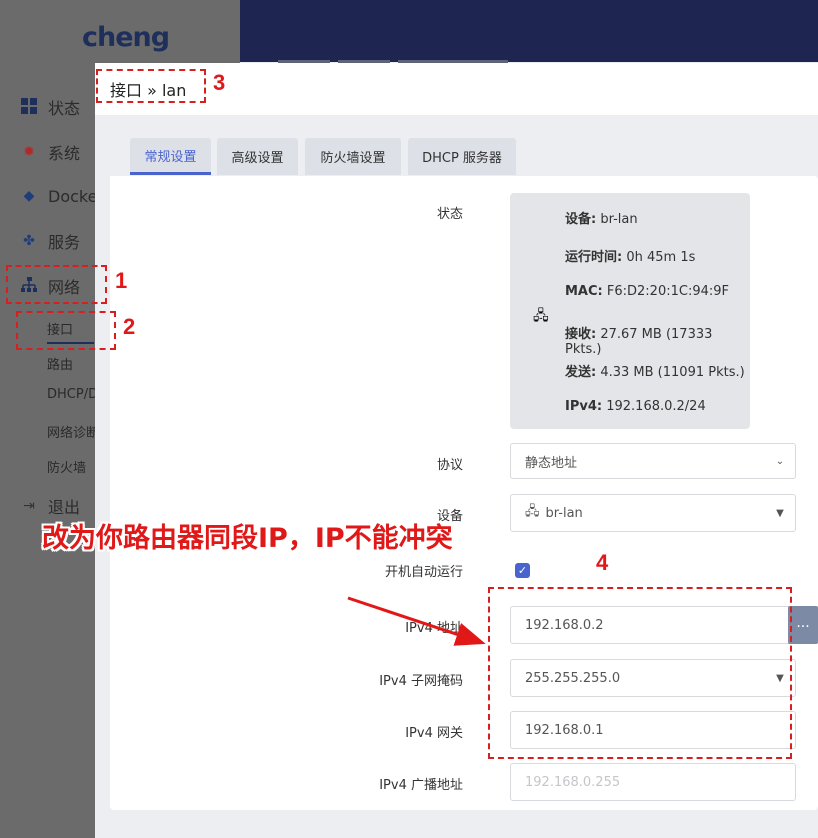 The height and width of the screenshot is (838, 818). Describe the element at coordinates (635, 406) in the screenshot. I see `status-ipv4: IPv4: 192.168.0.2/24` at that location.